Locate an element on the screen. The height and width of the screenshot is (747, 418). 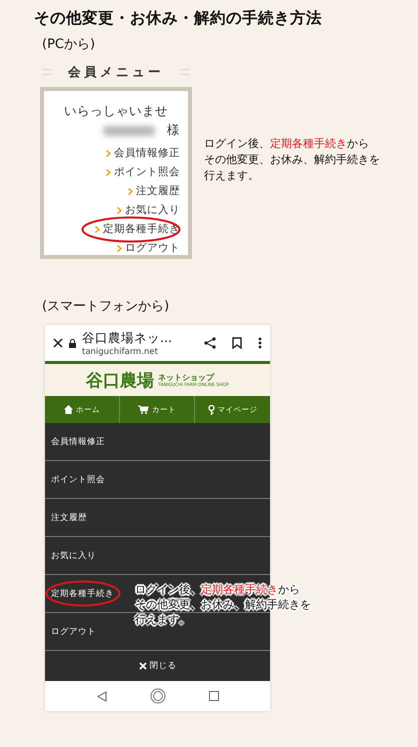
instruction-text: ログイン後、定期各種手続き から その他変更、お休み、解約手続きを 行えます。 is located at coordinates (292, 160).